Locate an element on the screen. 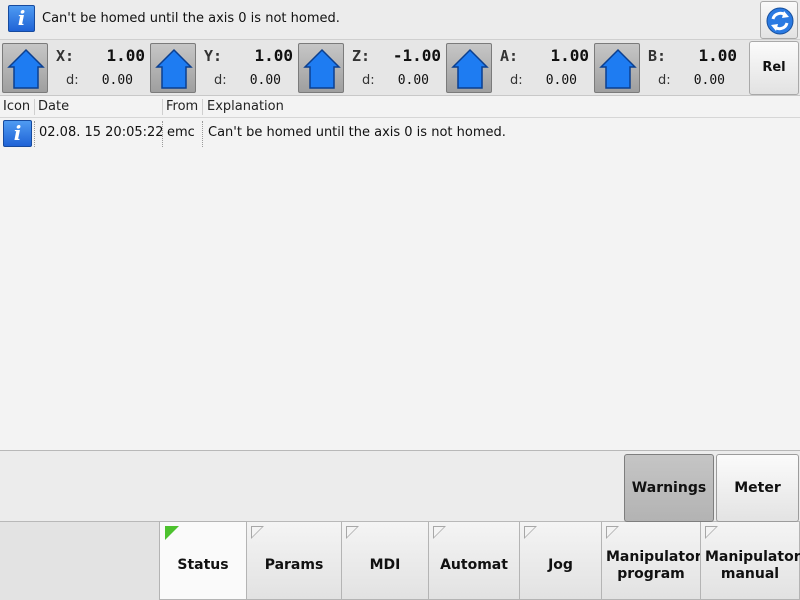 The width and height of the screenshot is (800, 600). home-y-button is located at coordinates (173, 68).